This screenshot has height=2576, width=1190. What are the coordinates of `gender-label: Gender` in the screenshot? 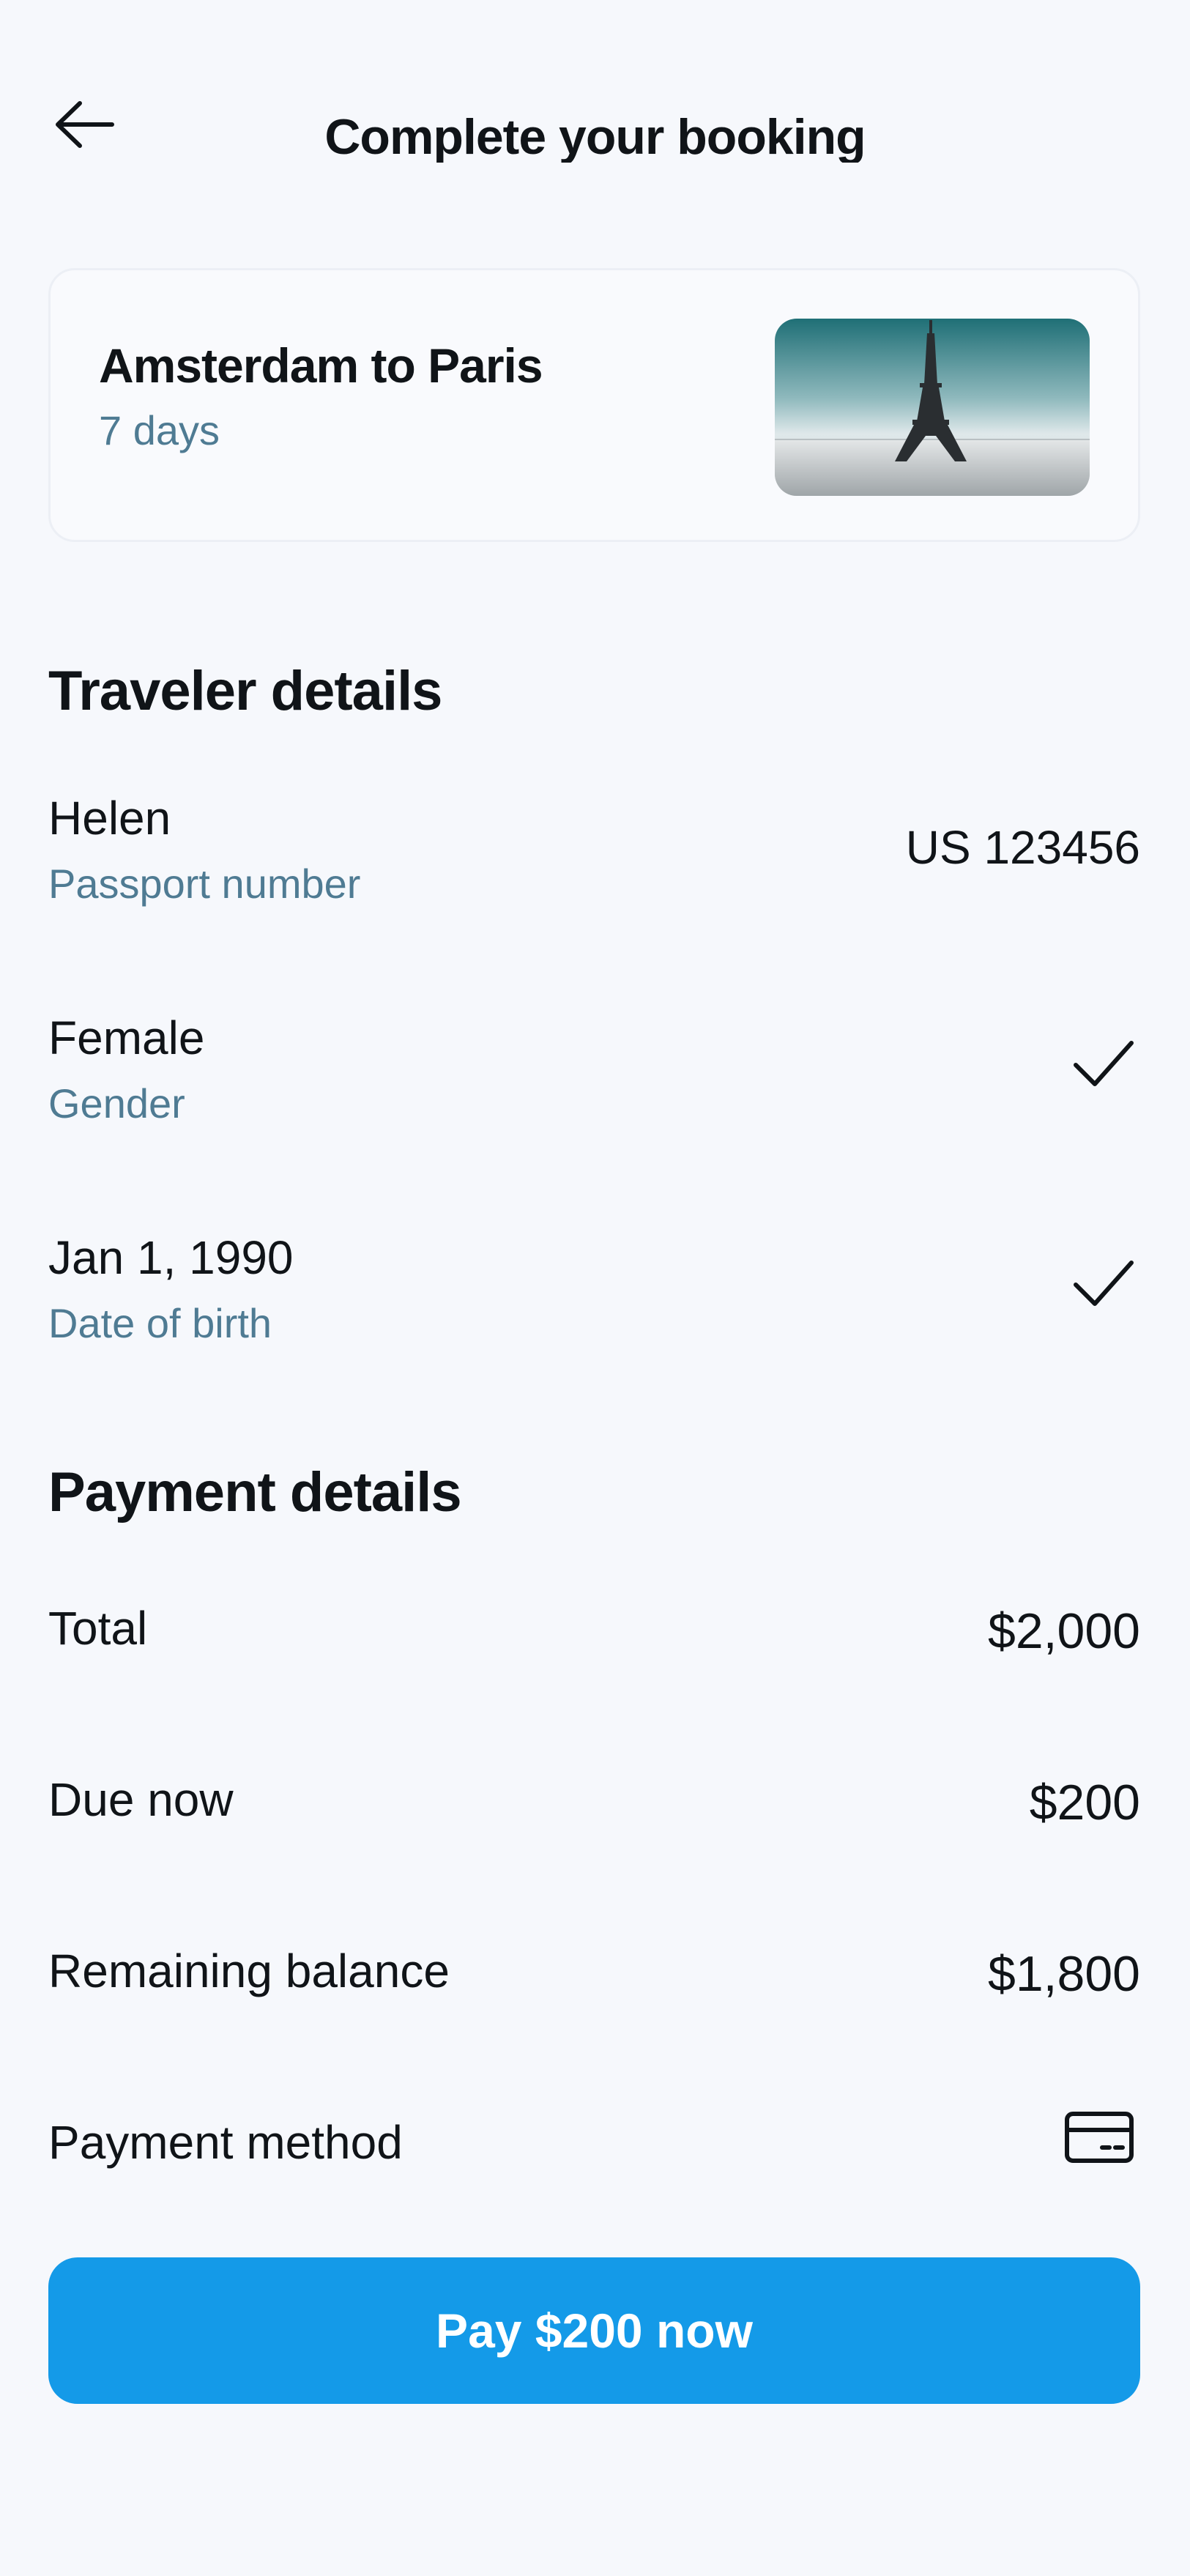 It's located at (116, 1103).